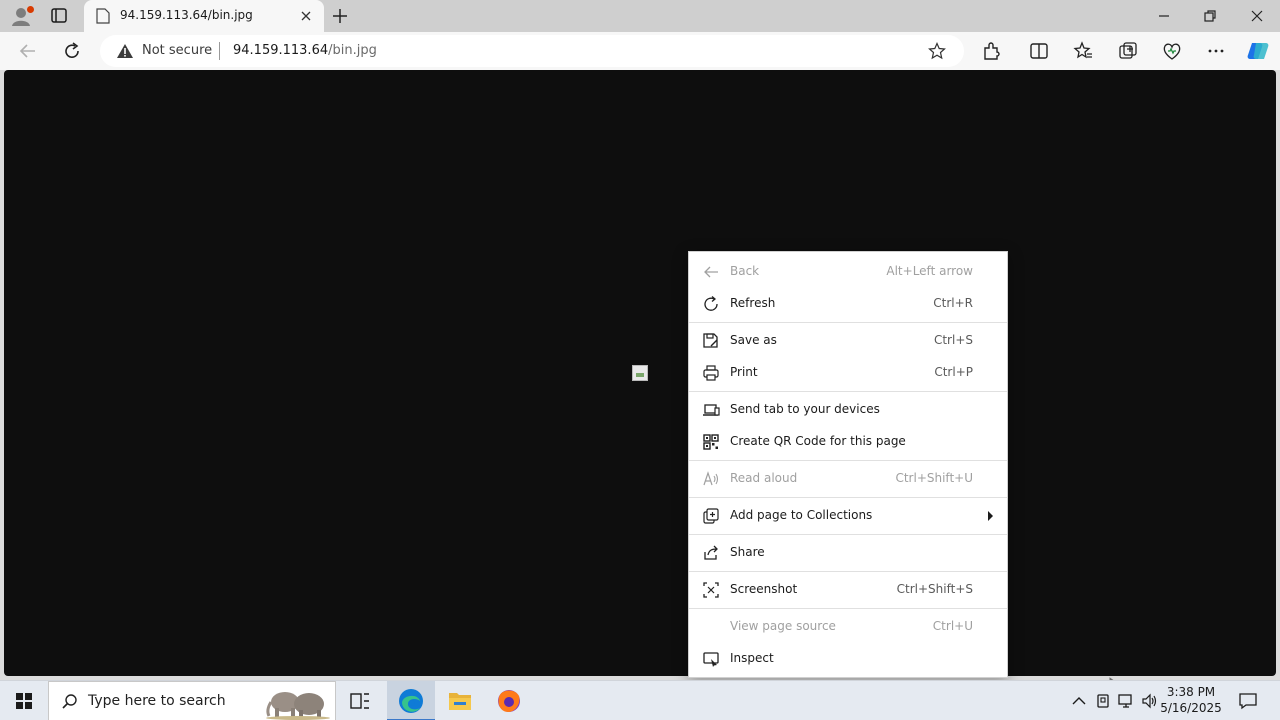  What do you see at coordinates (752, 658) in the screenshot?
I see `menu-item-label: Inspect` at bounding box center [752, 658].